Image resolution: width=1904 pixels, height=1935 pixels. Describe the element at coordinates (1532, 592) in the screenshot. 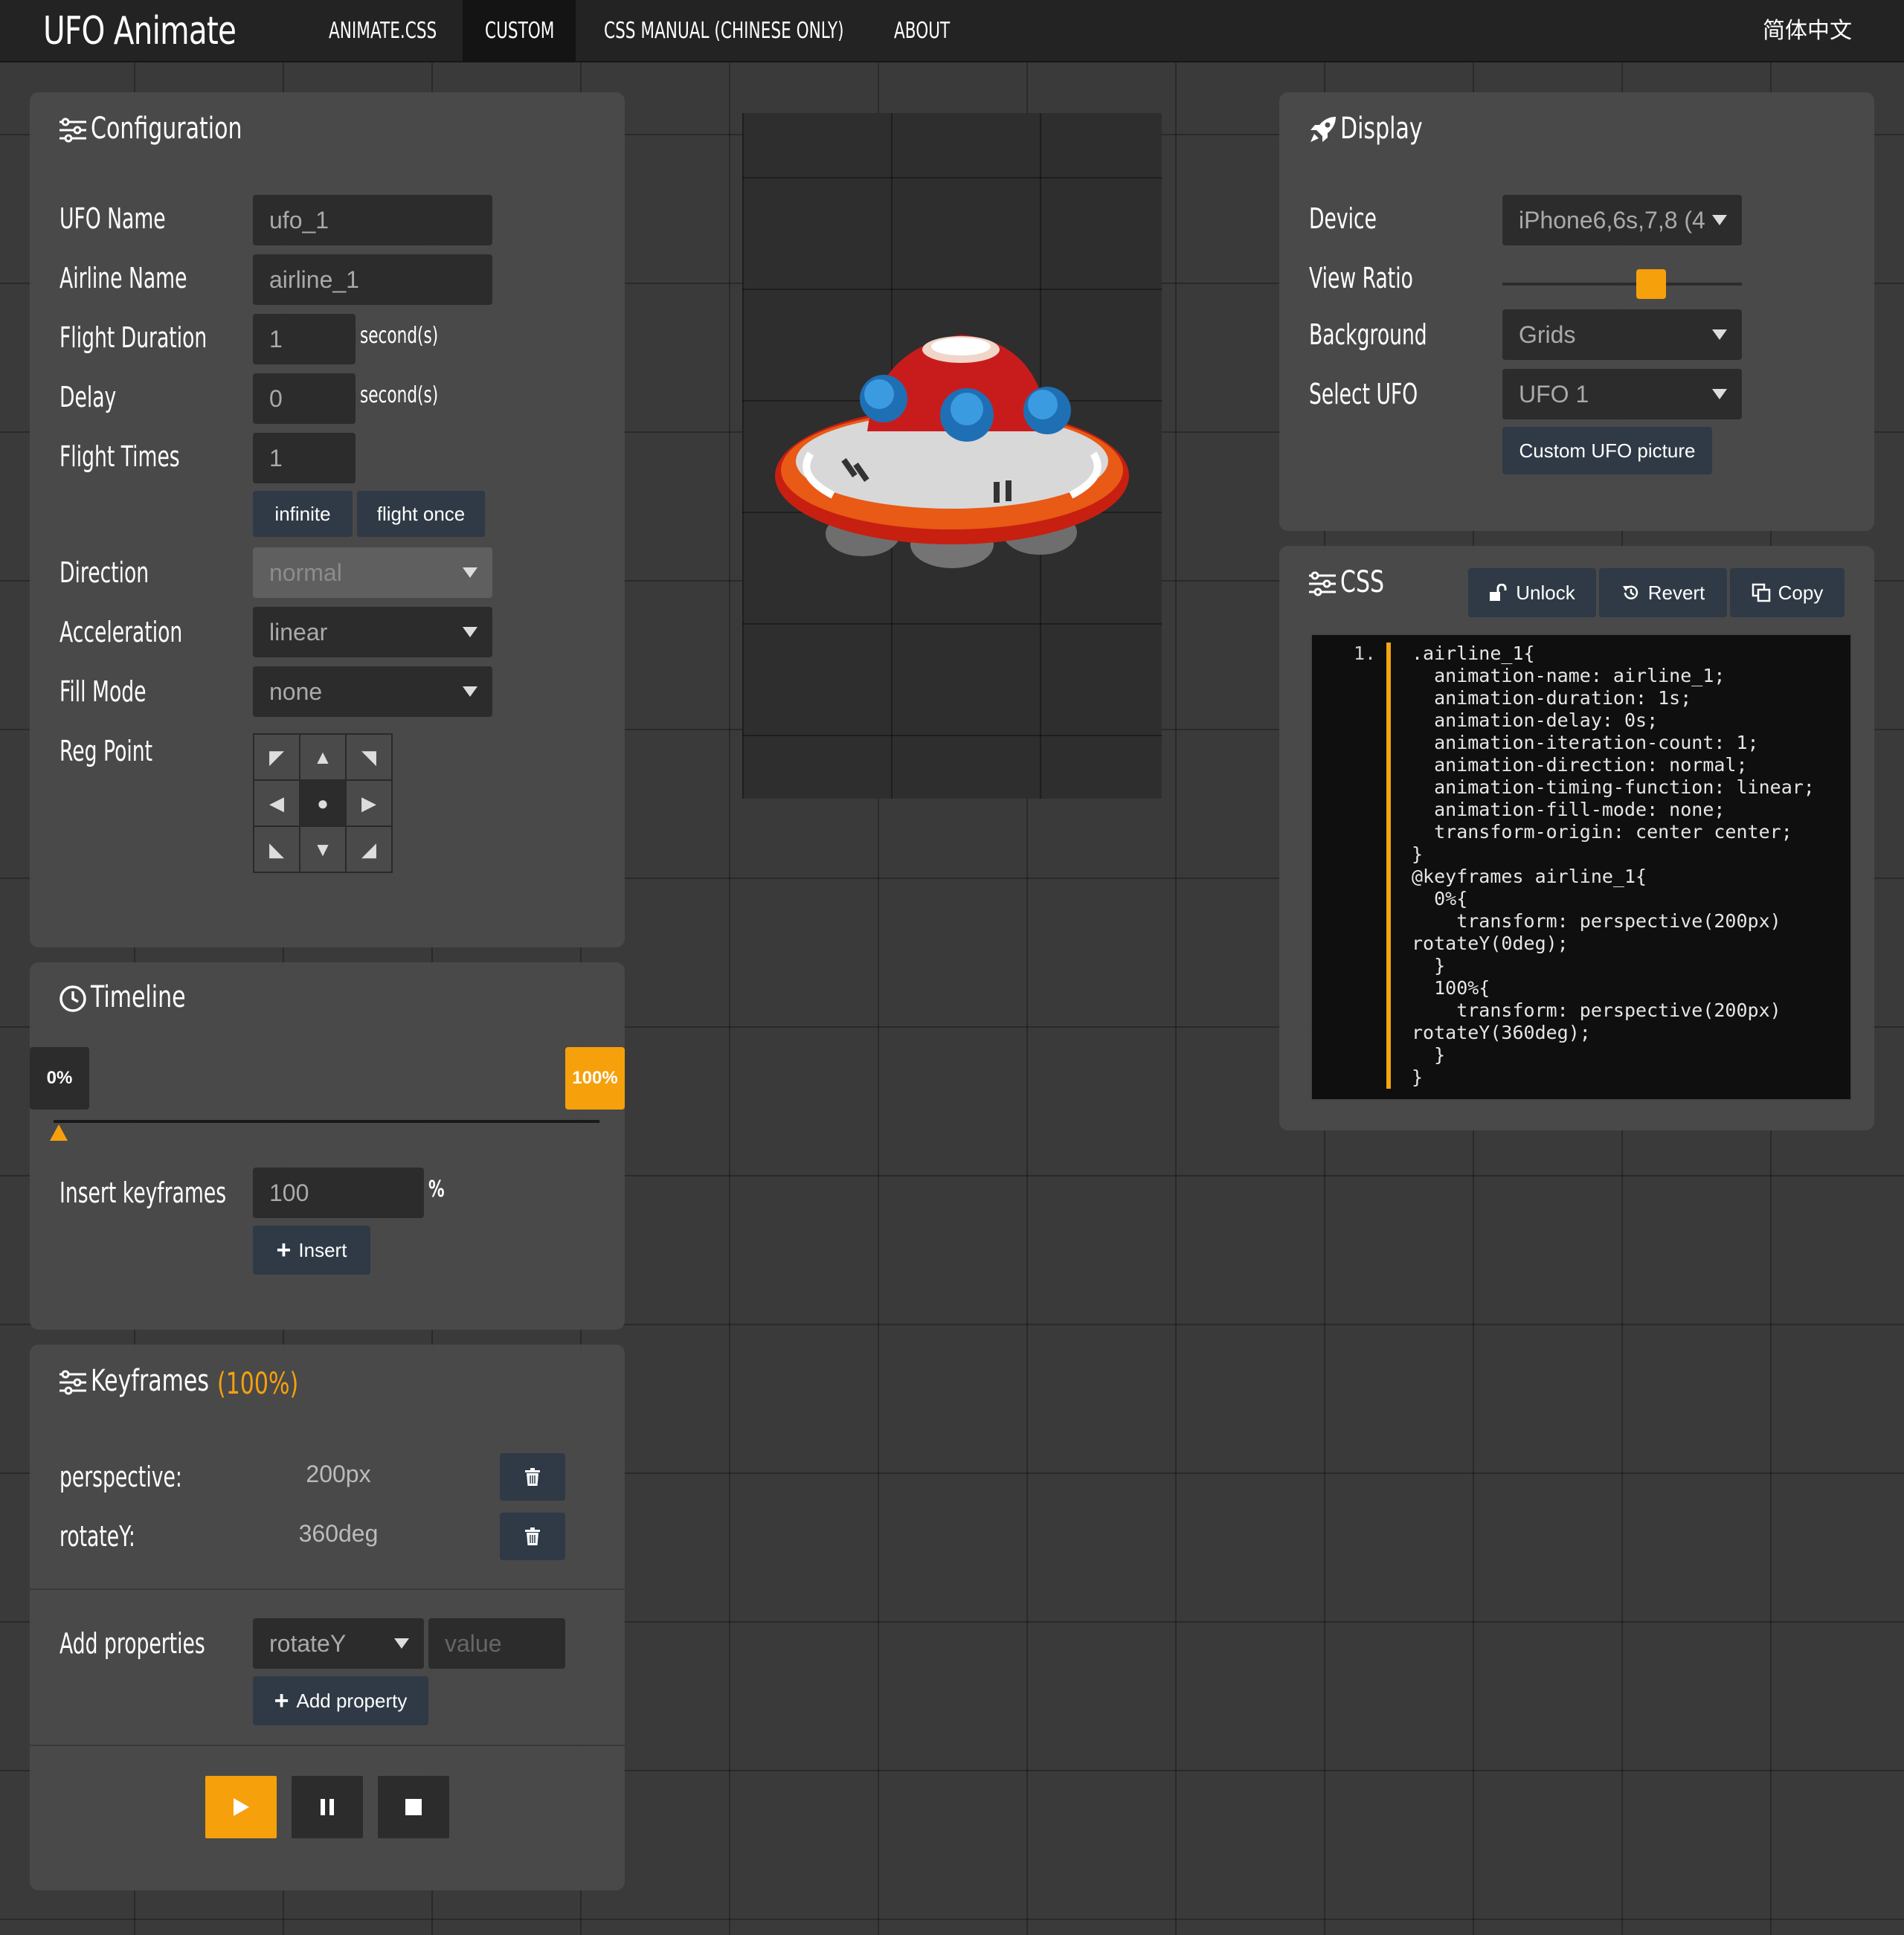

I see `unlock-button: Unlock` at that location.